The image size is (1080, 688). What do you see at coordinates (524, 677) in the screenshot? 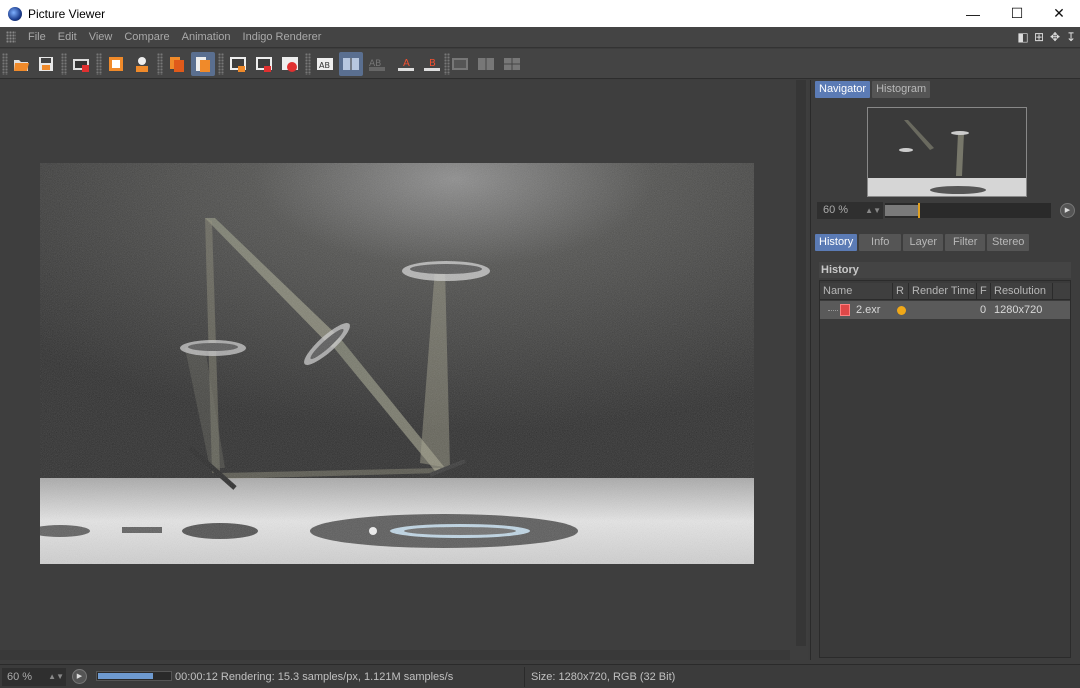
I see `status-divider` at bounding box center [524, 677].